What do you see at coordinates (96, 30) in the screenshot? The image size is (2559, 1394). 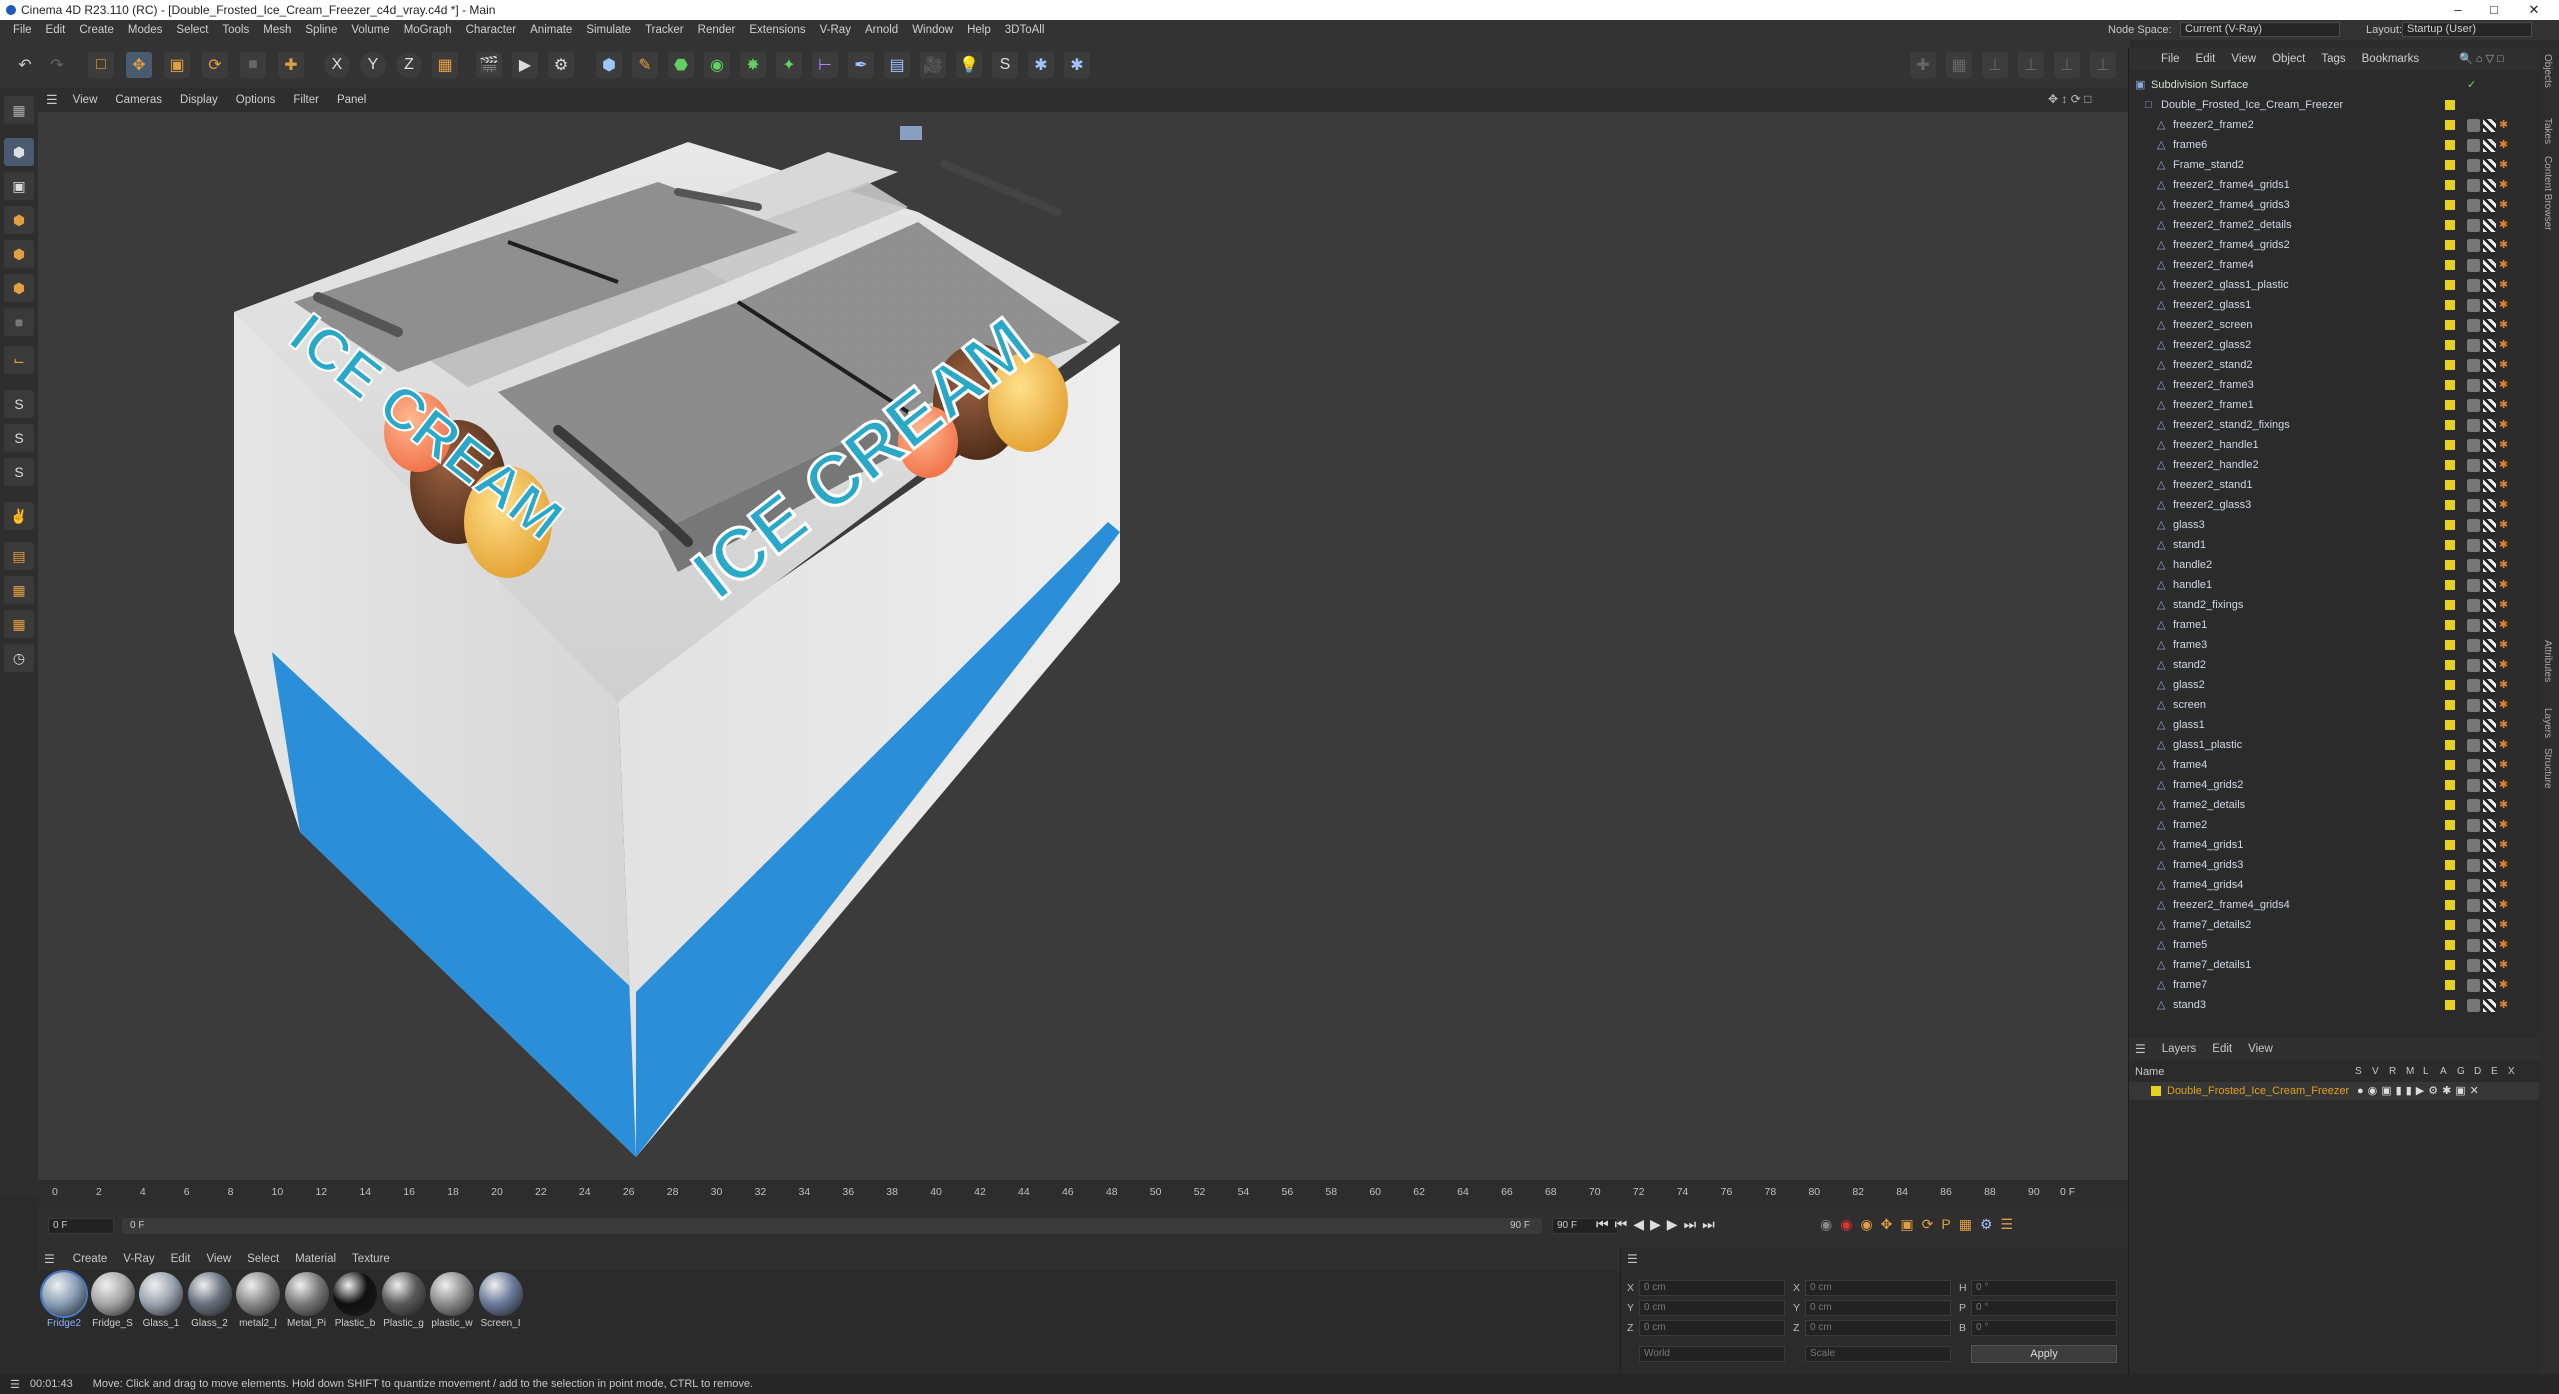 I see `menu-create: Create` at bounding box center [96, 30].